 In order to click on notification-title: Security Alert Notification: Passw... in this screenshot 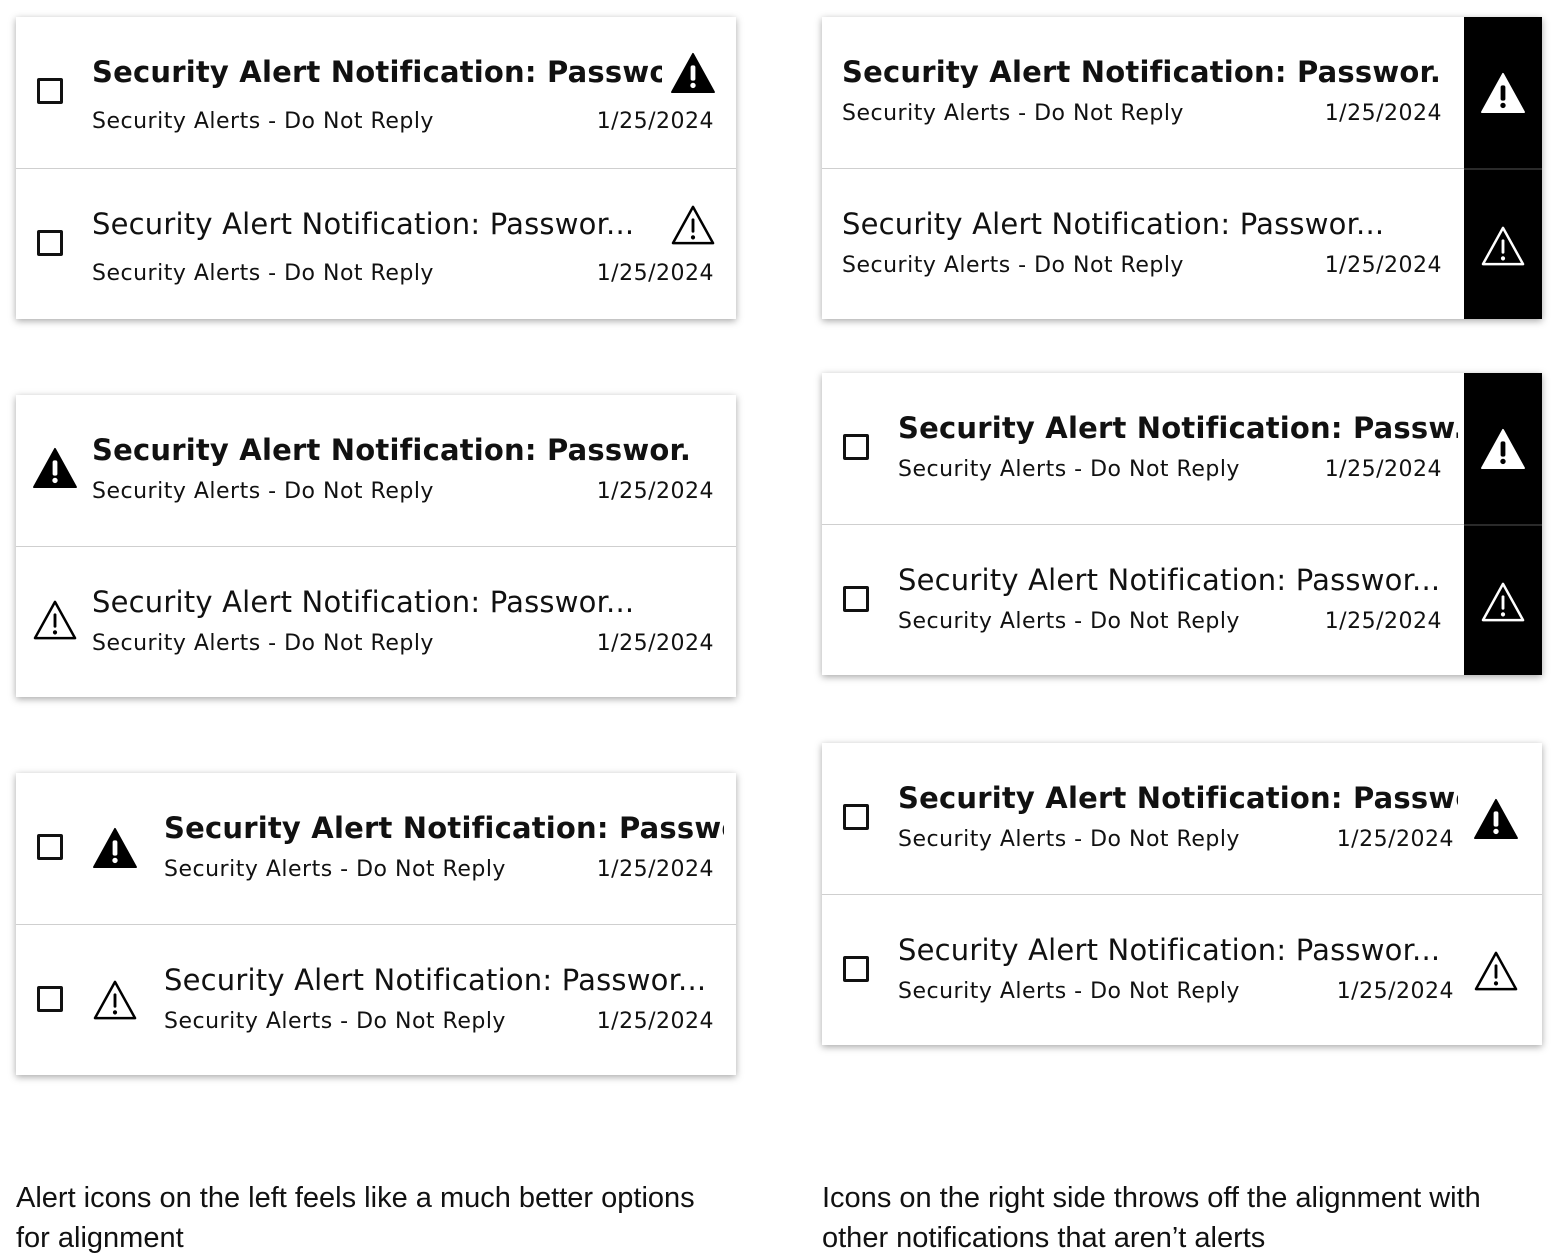, I will do `click(1178, 428)`.